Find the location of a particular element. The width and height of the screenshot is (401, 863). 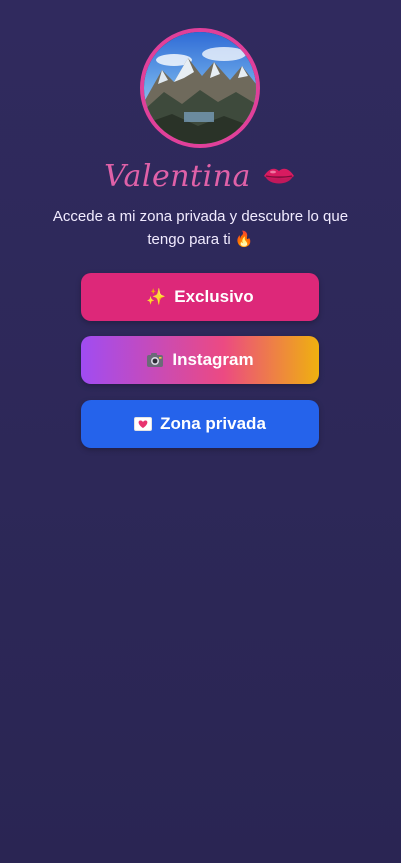

camera-icon is located at coordinates (155, 360).